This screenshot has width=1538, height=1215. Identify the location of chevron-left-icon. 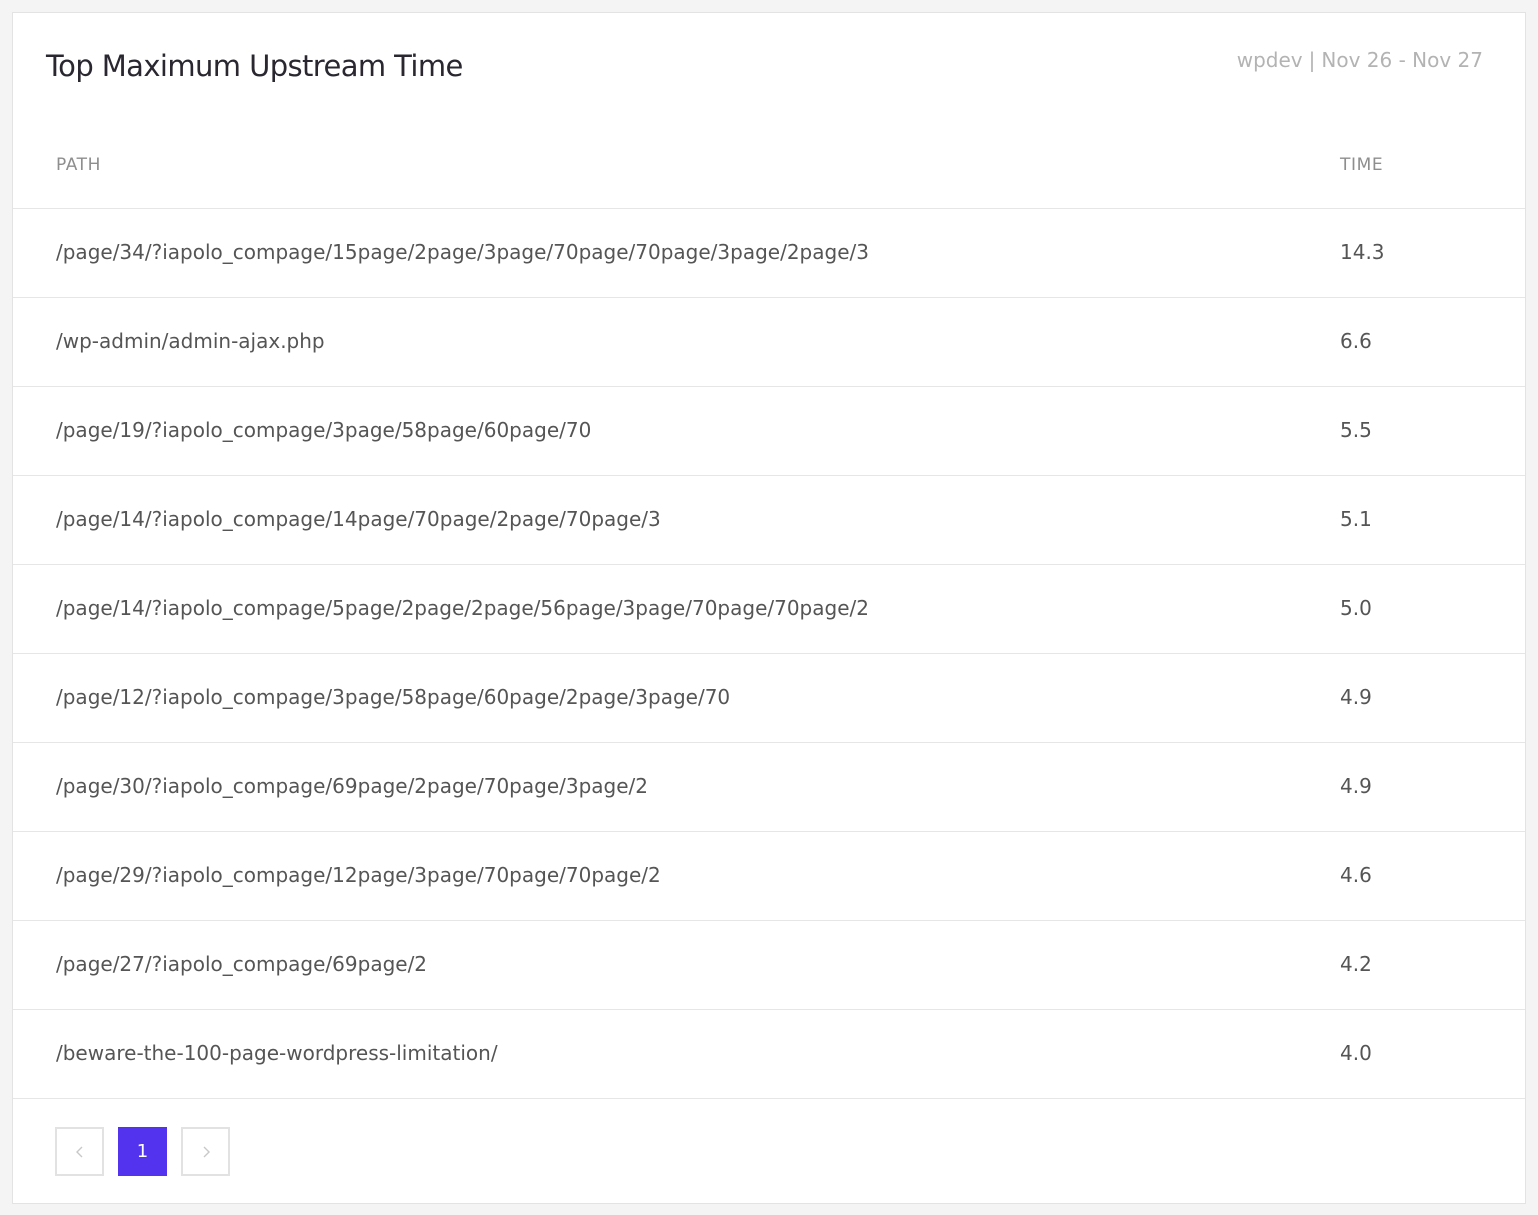
(78, 1151).